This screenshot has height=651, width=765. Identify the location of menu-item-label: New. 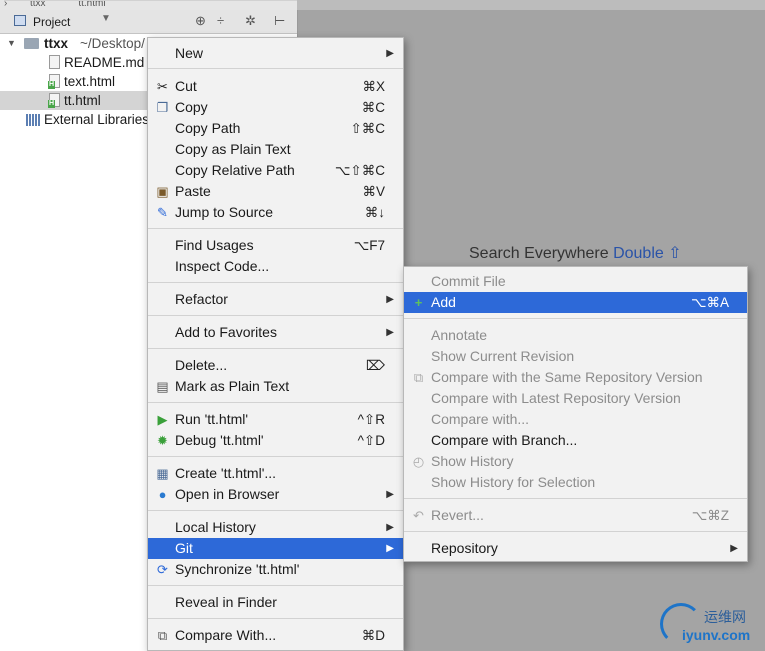
(189, 53).